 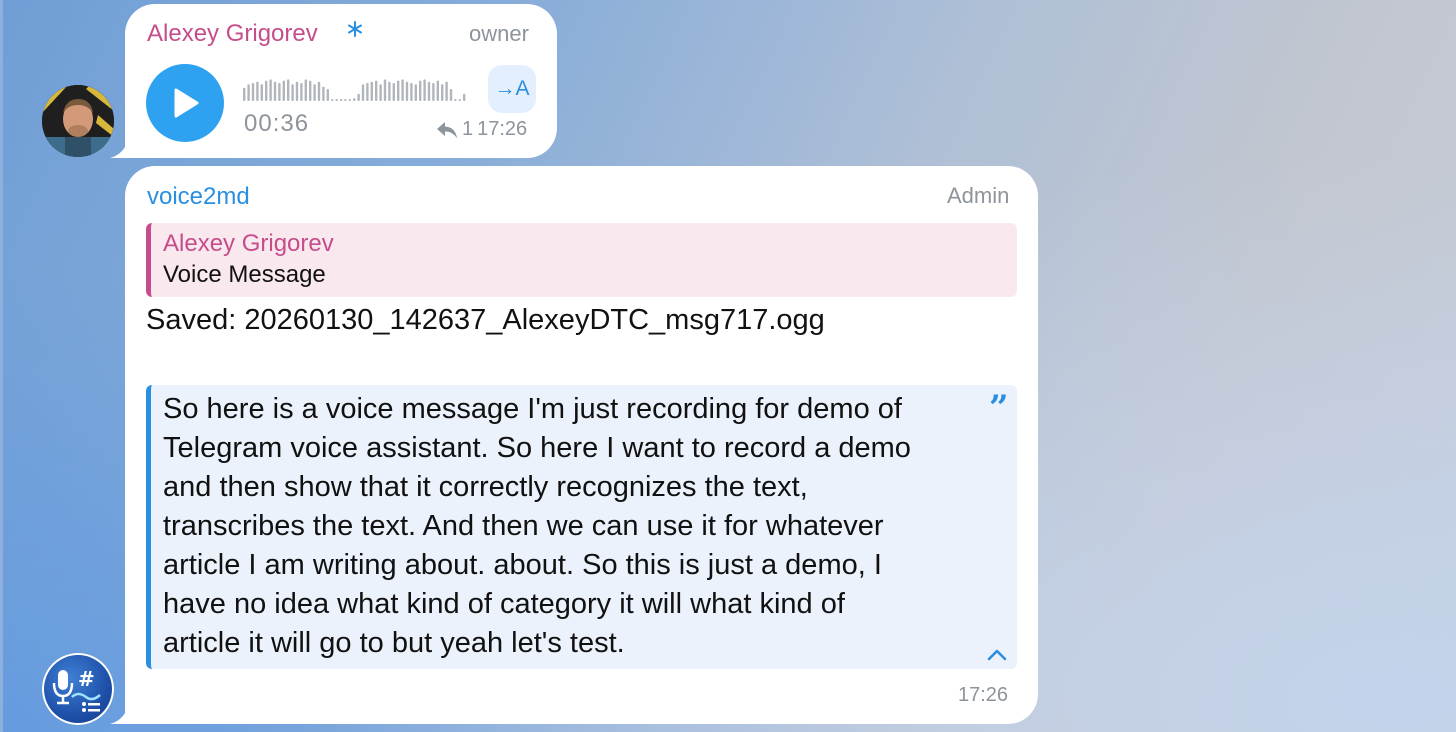 I want to click on snowflake-badge-icon, so click(x=355, y=29).